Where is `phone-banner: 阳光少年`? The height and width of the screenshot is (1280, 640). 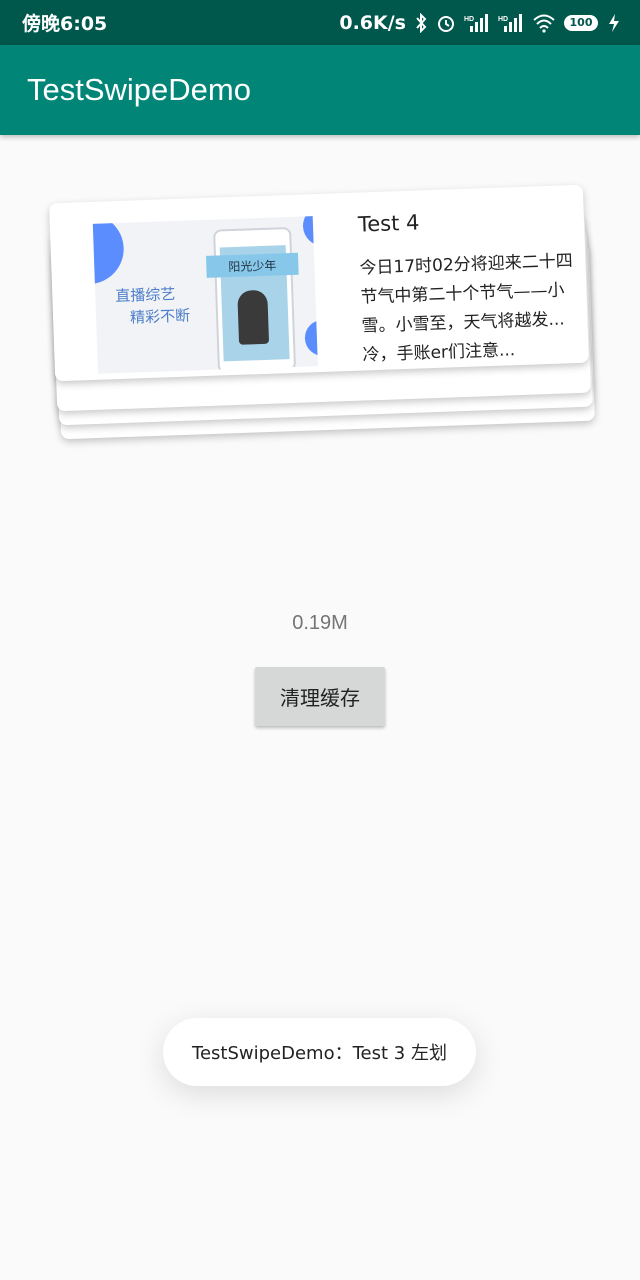
phone-banner: 阳光少年 is located at coordinates (252, 265).